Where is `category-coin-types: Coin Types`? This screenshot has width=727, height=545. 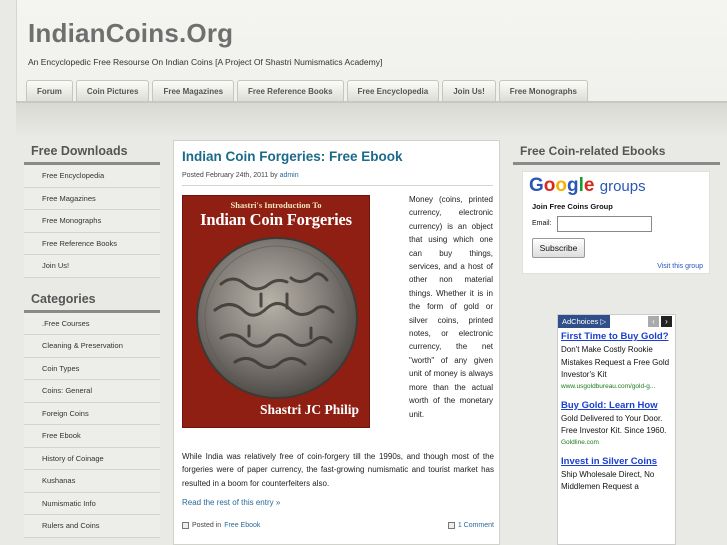
category-coin-types: Coin Types is located at coordinates (92, 368).